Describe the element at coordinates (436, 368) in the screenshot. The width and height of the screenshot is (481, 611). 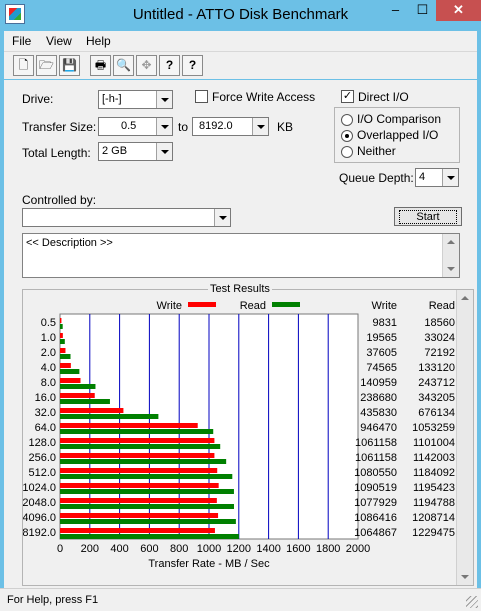
I see `read-value: 133120` at that location.